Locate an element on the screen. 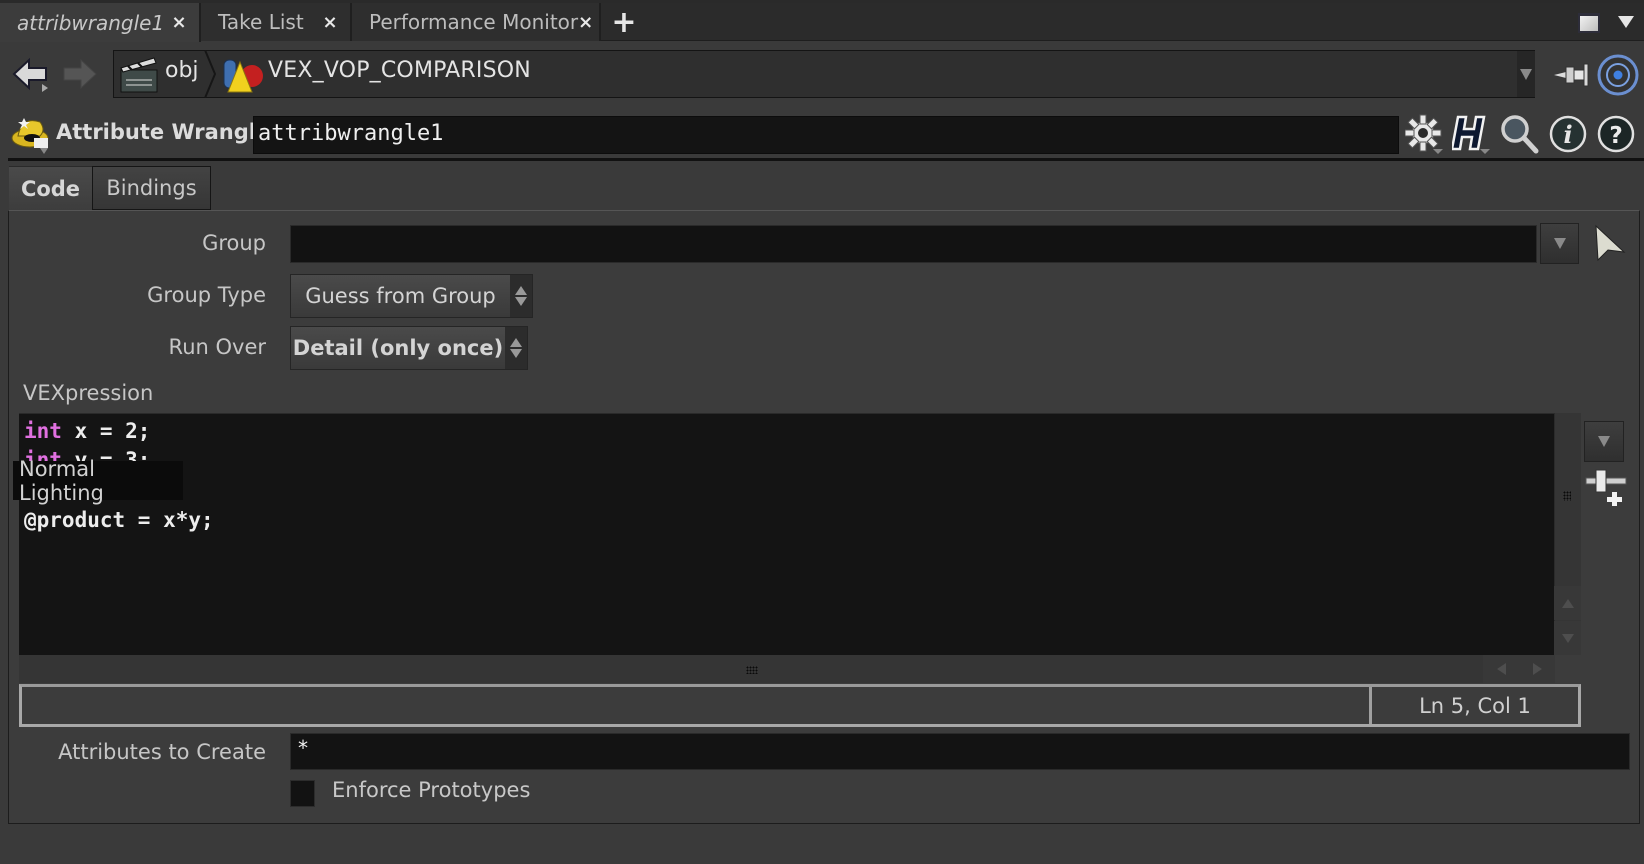 This screenshot has height=864, width=1644. tab-label: Performance Monitor is located at coordinates (474, 22).